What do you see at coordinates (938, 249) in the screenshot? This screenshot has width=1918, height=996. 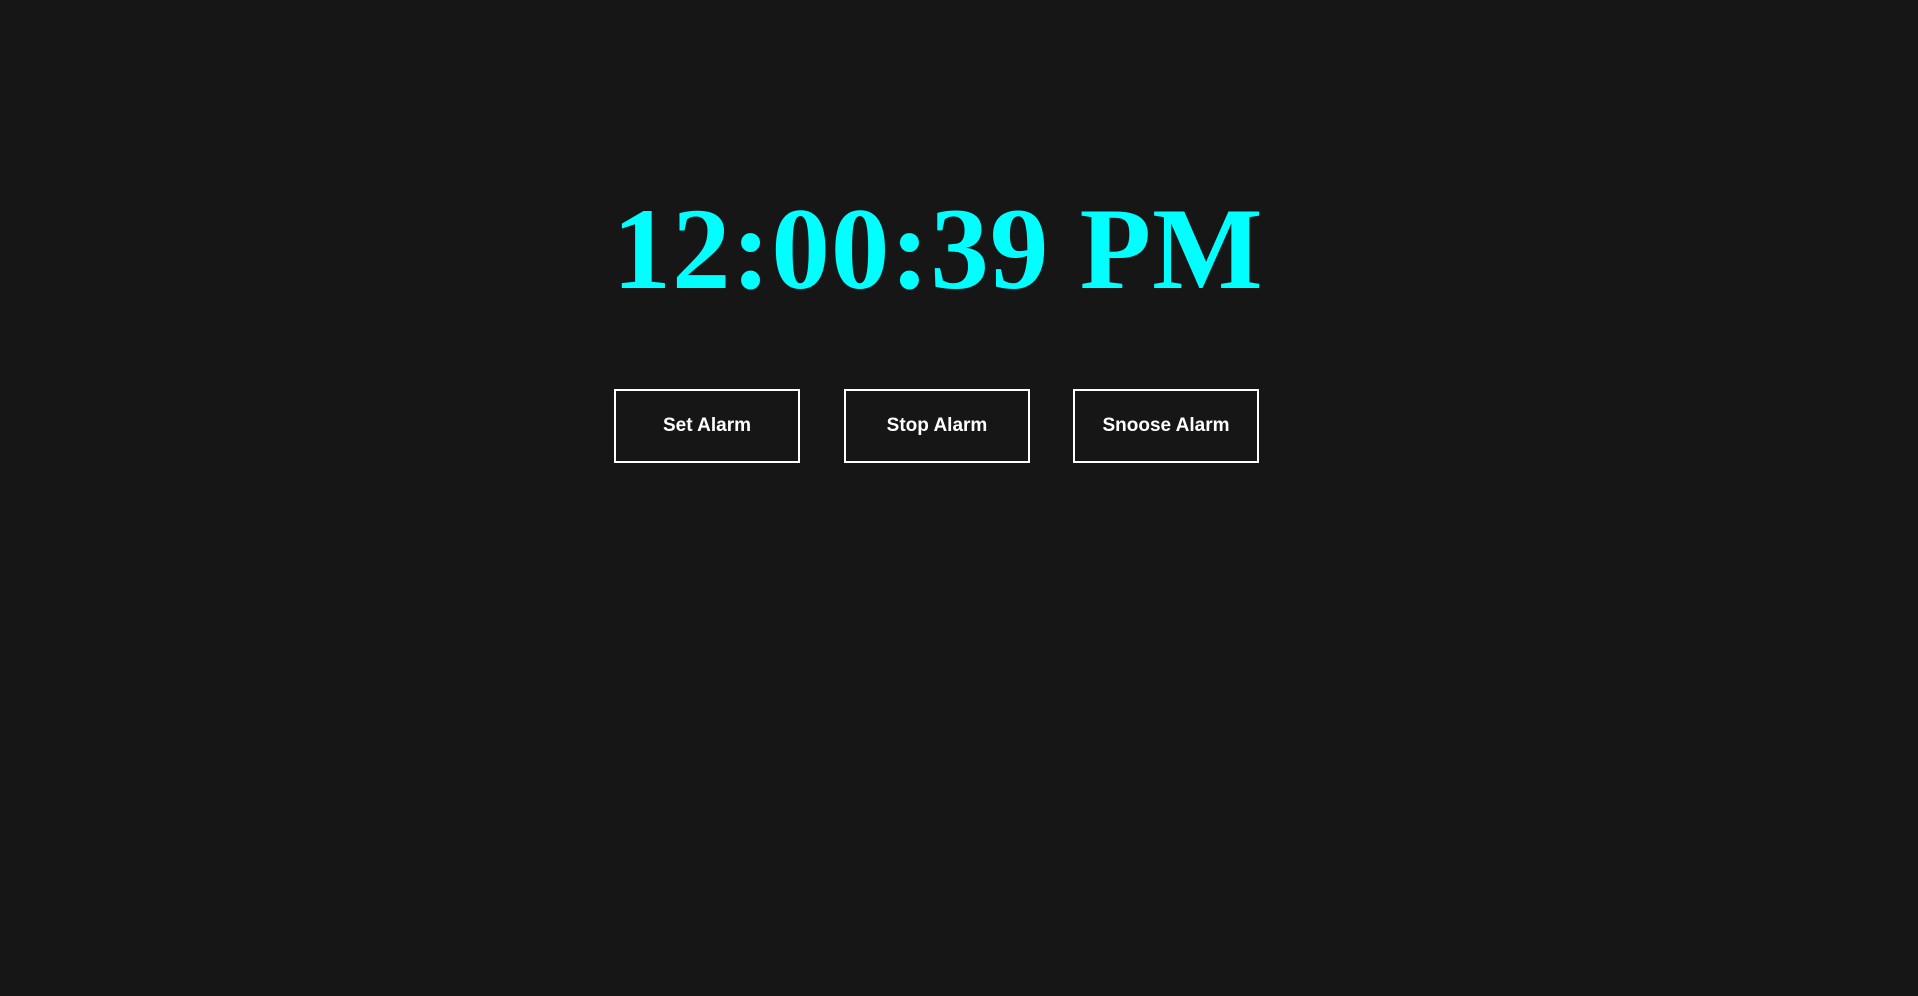 I see `clock-time-display: 12:00:39 PM` at bounding box center [938, 249].